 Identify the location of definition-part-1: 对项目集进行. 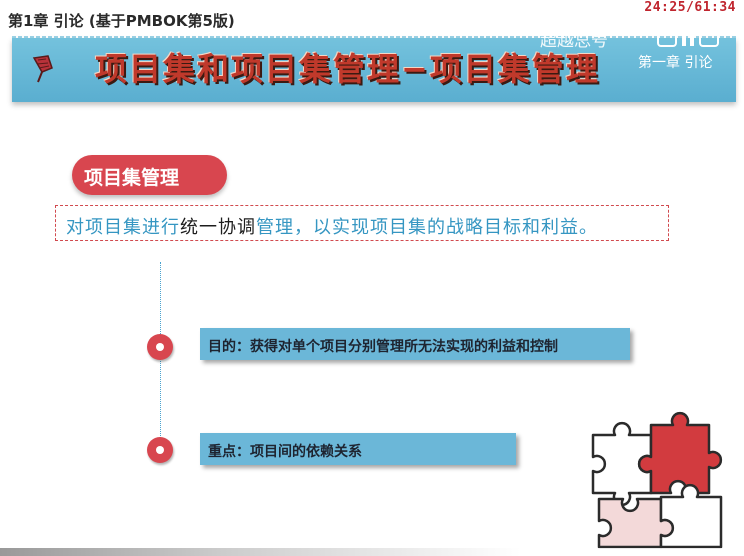
(123, 227).